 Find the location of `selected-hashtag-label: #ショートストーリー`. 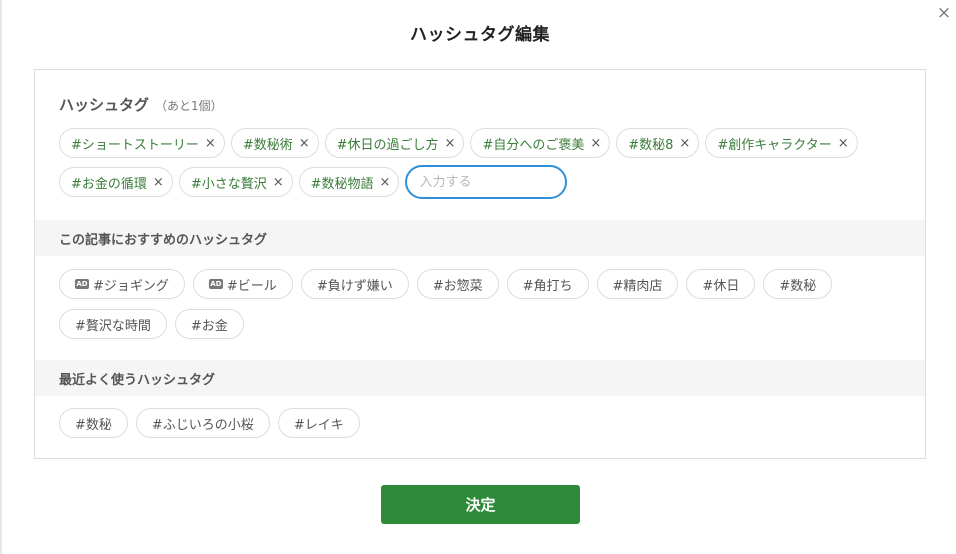

selected-hashtag-label: #ショートストーリー is located at coordinates (135, 145).